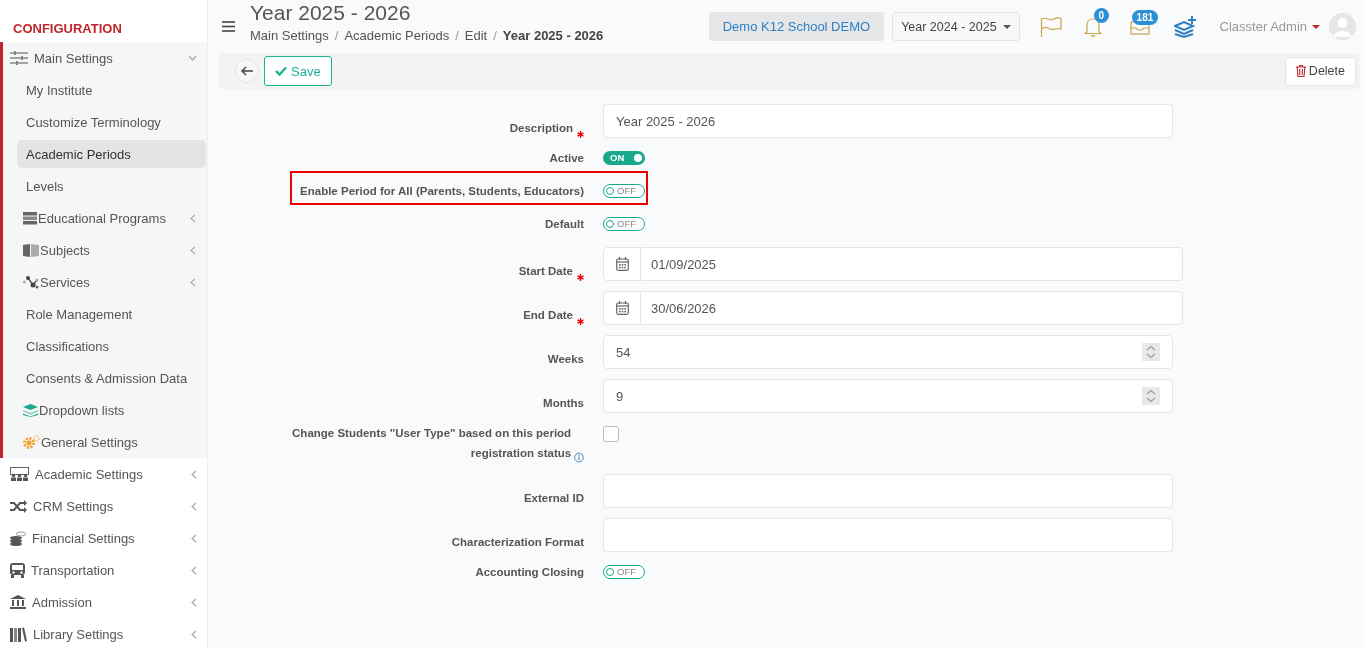 The image size is (1364, 648). Describe the element at coordinates (611, 434) in the screenshot. I see `checkbox` at that location.